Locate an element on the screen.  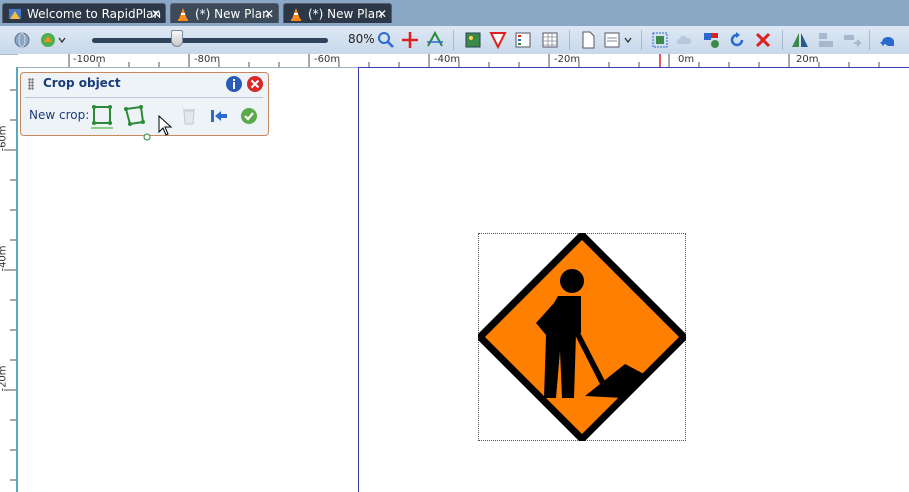
page-setup-icon is located at coordinates (618, 40).